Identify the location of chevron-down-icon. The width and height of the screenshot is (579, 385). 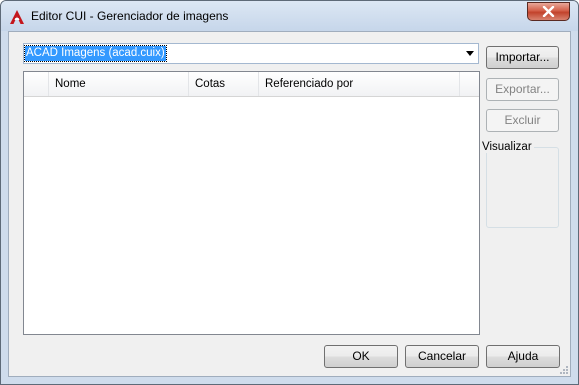
(470, 53).